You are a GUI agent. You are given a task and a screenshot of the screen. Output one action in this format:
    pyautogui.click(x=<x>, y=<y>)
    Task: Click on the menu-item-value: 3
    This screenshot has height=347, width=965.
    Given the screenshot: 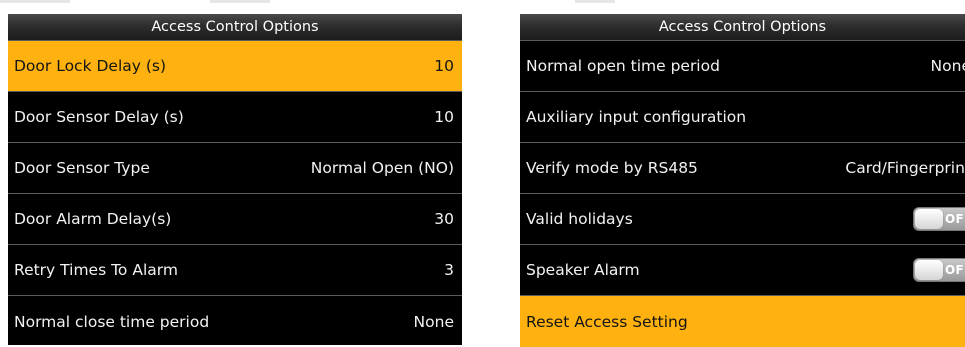 What is the action you would take?
    pyautogui.click(x=449, y=270)
    